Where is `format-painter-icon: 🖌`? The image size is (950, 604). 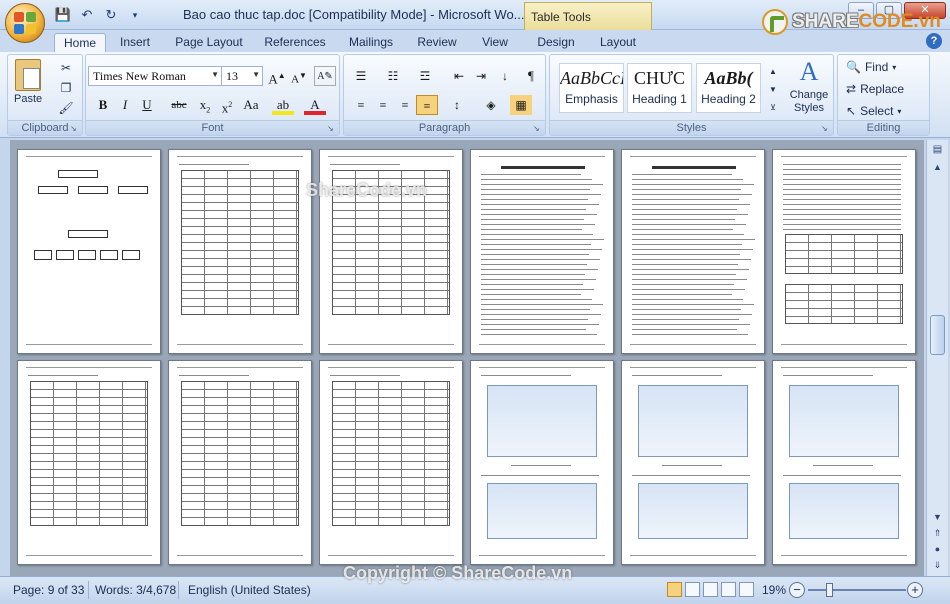
format-painter-icon: 🖌 is located at coordinates (66, 108).